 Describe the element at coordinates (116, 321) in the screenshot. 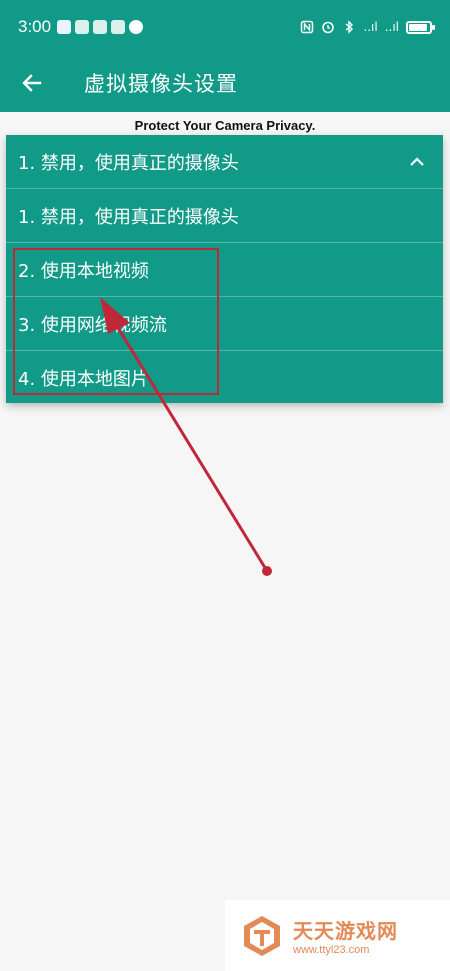

I see `annotation-highlight-box` at that location.